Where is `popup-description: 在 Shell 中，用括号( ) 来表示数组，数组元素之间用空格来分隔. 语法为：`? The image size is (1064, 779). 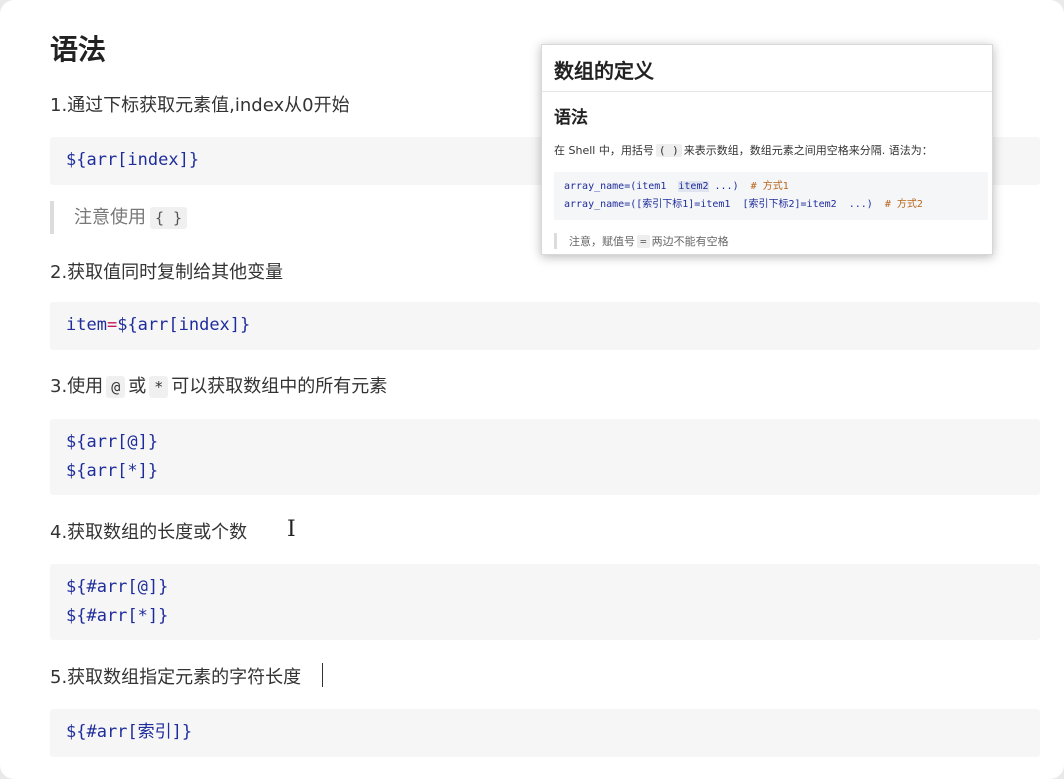 popup-description: 在 Shell 中，用括号( ) 来表示数组，数组元素之间用空格来分隔. 语法为： is located at coordinates (743, 150).